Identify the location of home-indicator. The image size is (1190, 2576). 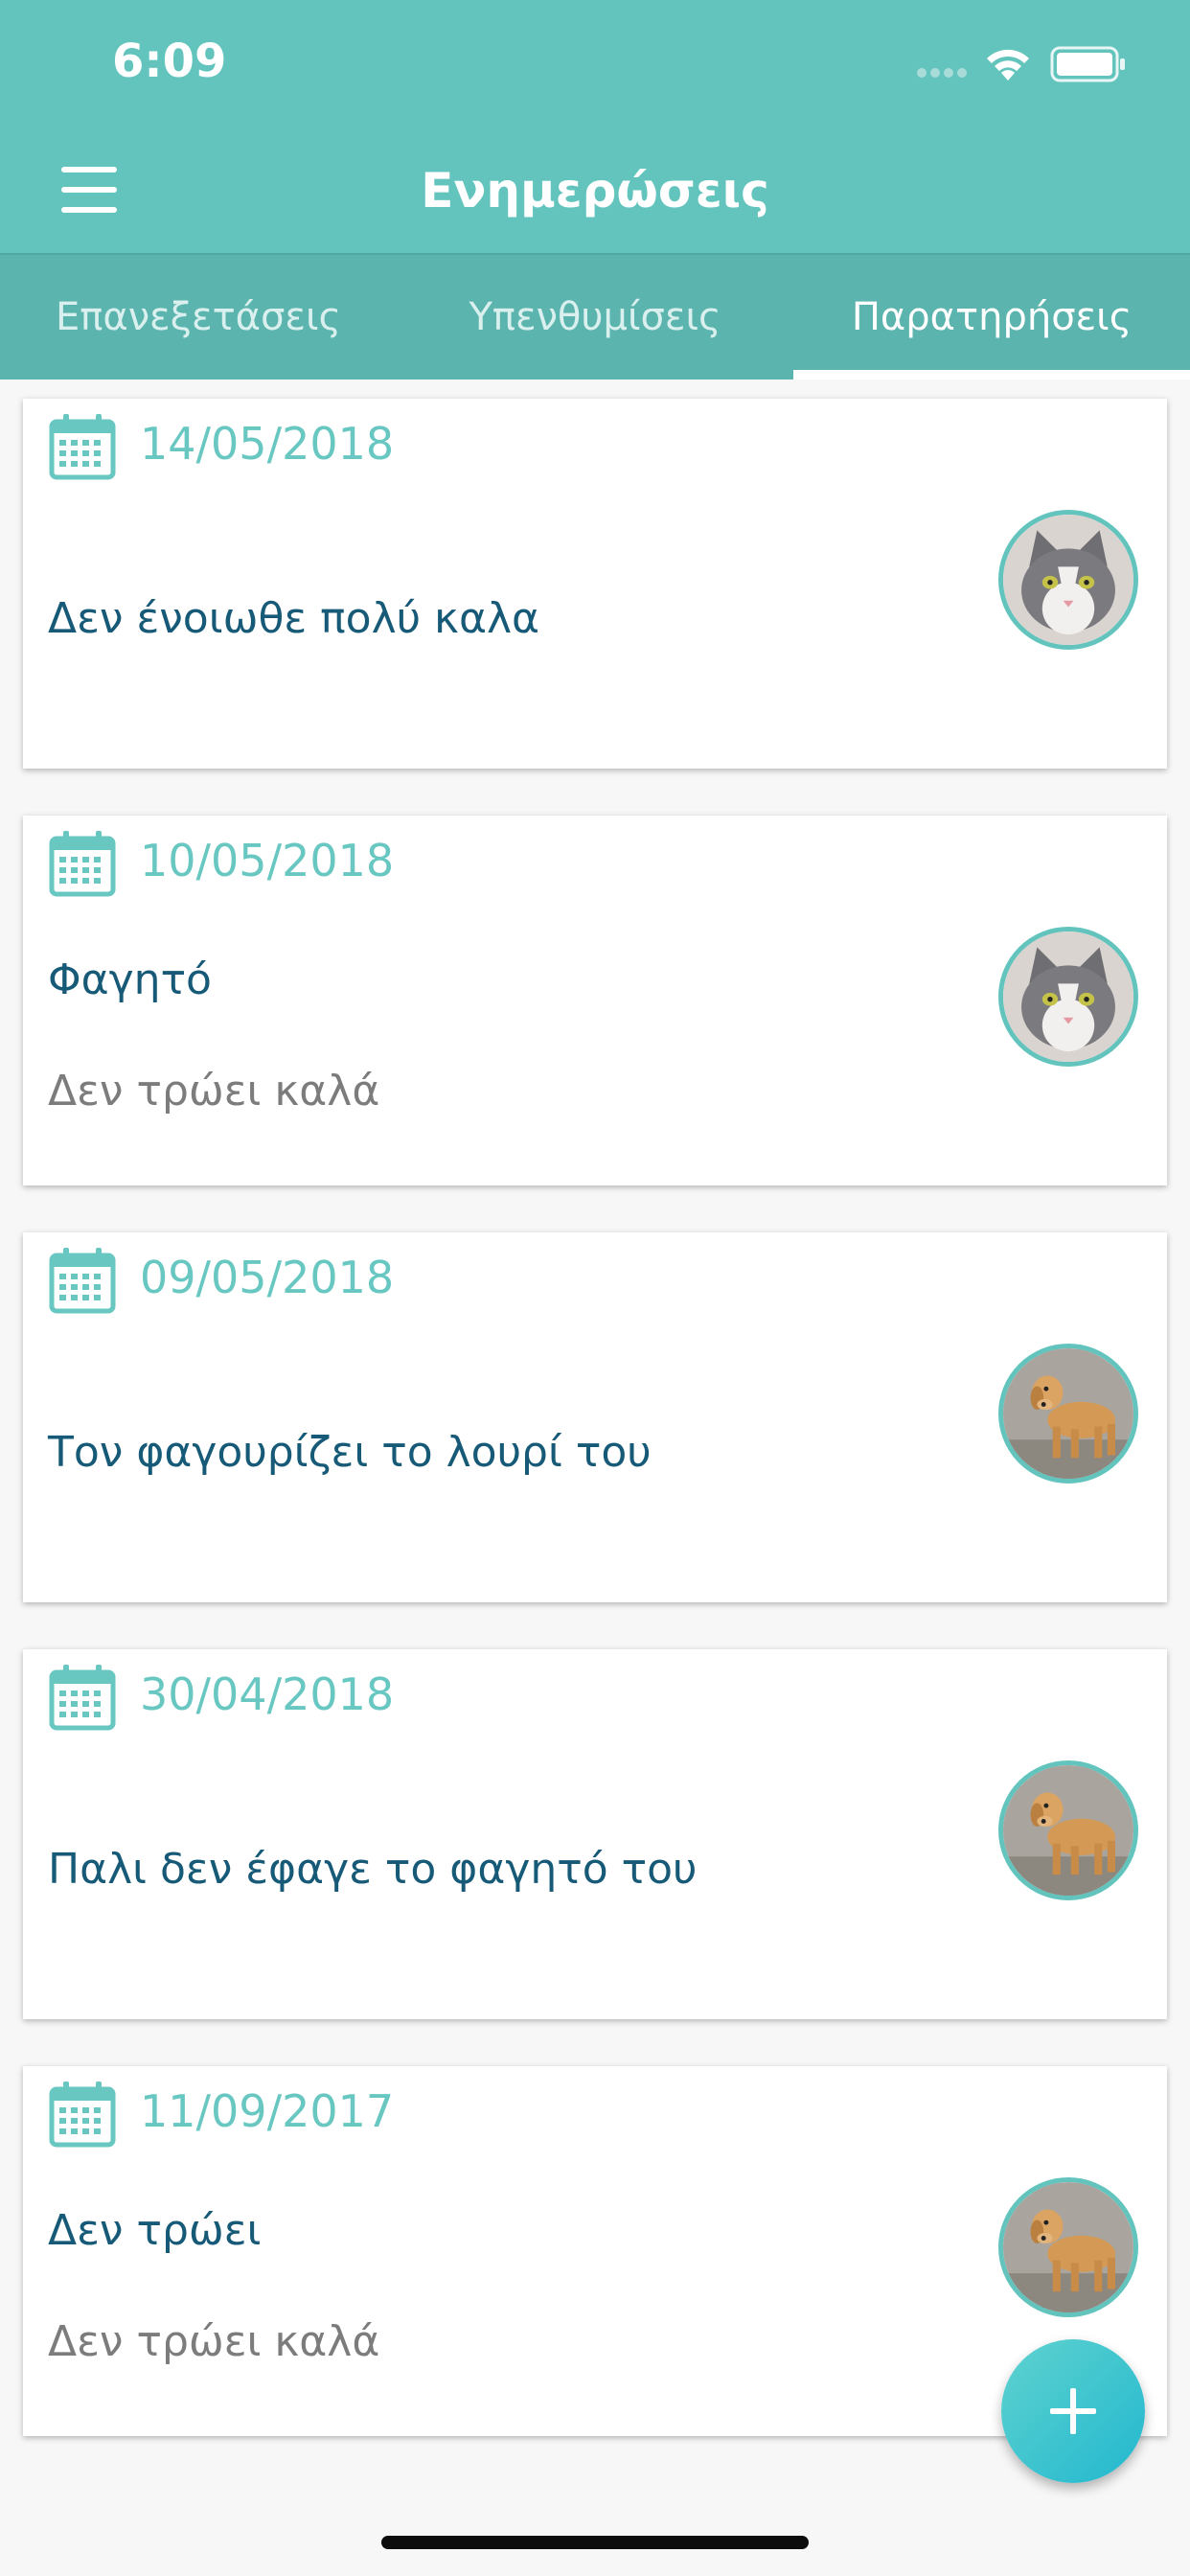
(595, 2542).